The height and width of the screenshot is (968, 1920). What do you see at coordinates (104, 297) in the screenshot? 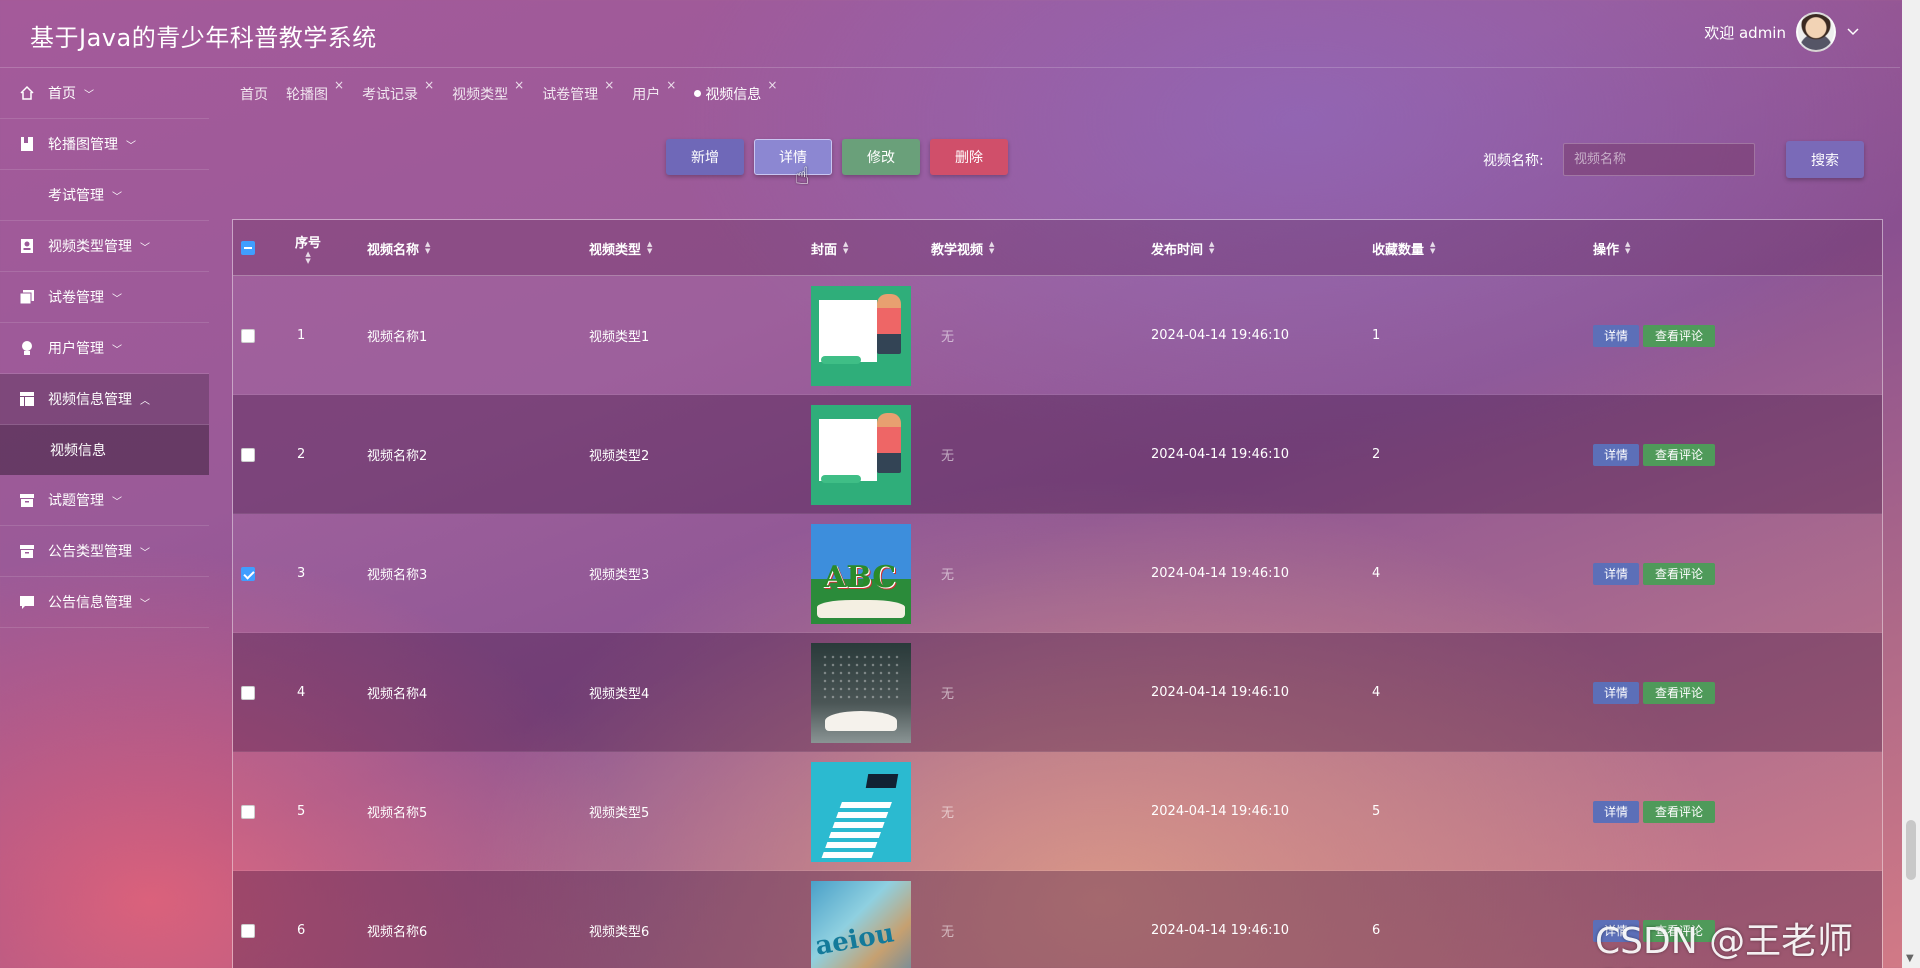
I see `sidebar-item-papers: 试卷管理 ﹀` at bounding box center [104, 297].